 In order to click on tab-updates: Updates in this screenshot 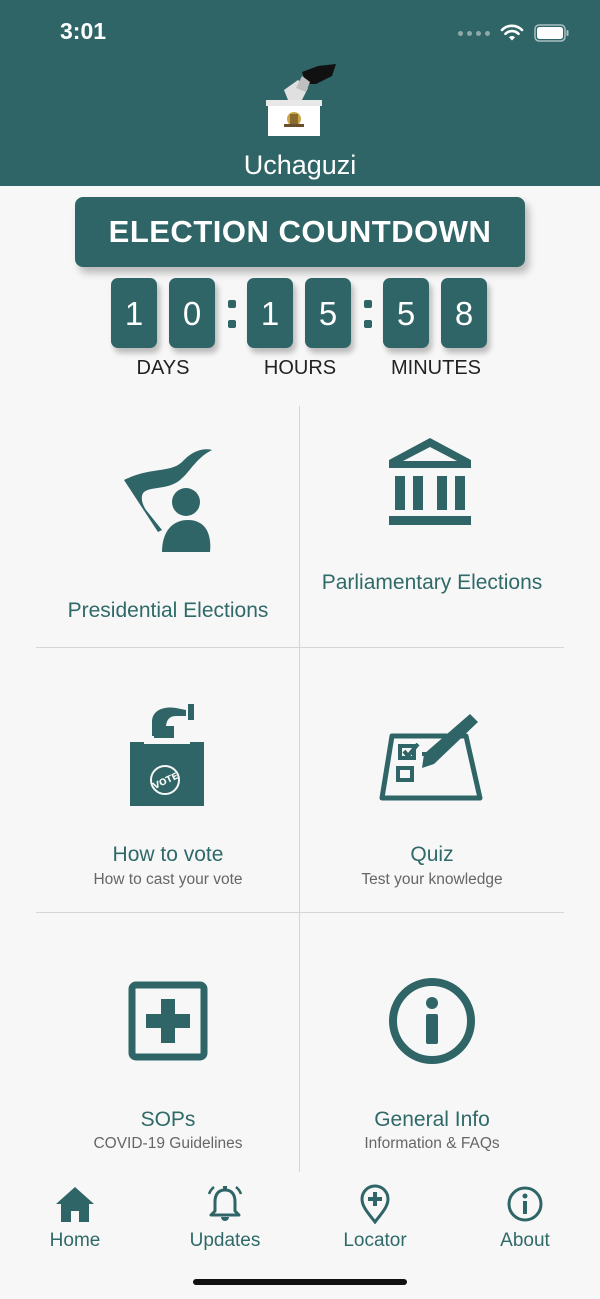, I will do `click(225, 1218)`.